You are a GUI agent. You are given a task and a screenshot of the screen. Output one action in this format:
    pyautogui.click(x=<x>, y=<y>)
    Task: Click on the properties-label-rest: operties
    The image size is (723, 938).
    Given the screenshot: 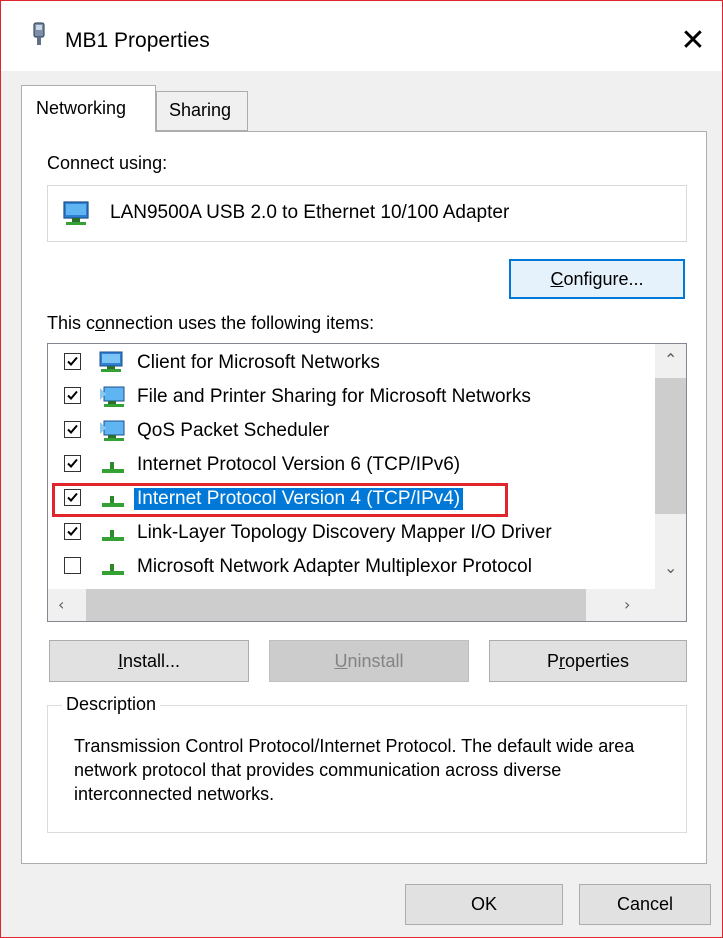 What is the action you would take?
    pyautogui.click(x=597, y=660)
    